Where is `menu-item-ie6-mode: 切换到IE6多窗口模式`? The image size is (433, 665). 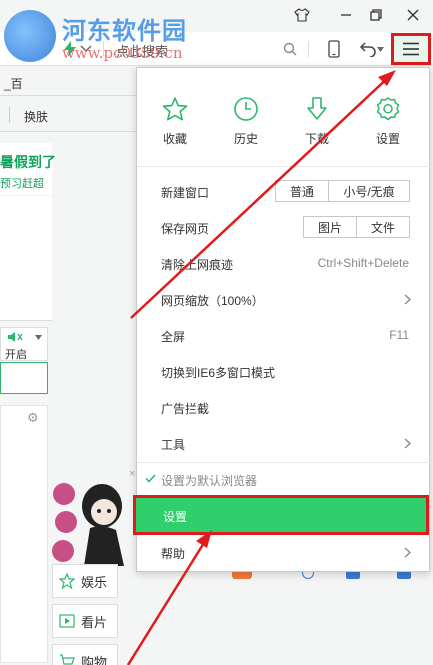 menu-item-ie6-mode: 切换到IE6多窗口模式 is located at coordinates (284, 371).